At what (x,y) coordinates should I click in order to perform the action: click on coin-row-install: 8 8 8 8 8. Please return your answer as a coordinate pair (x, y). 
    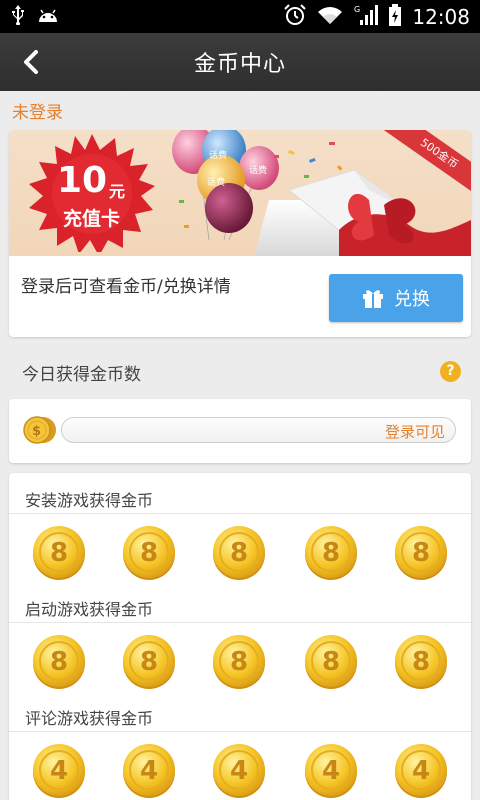
    Looking at the image, I should click on (240, 554).